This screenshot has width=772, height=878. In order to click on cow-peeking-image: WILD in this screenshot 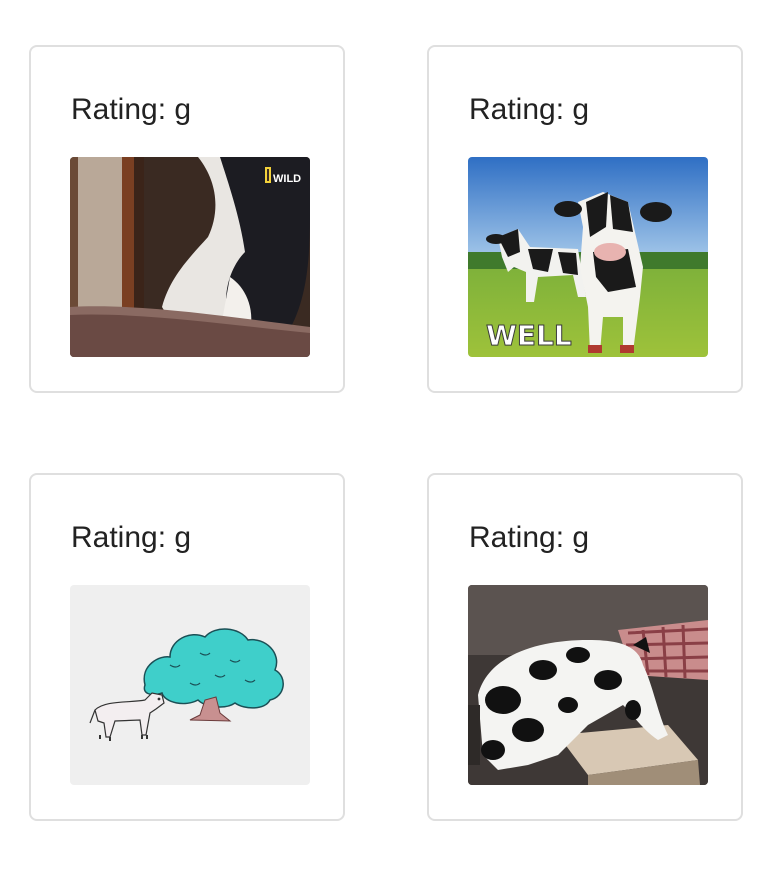, I will do `click(190, 257)`.